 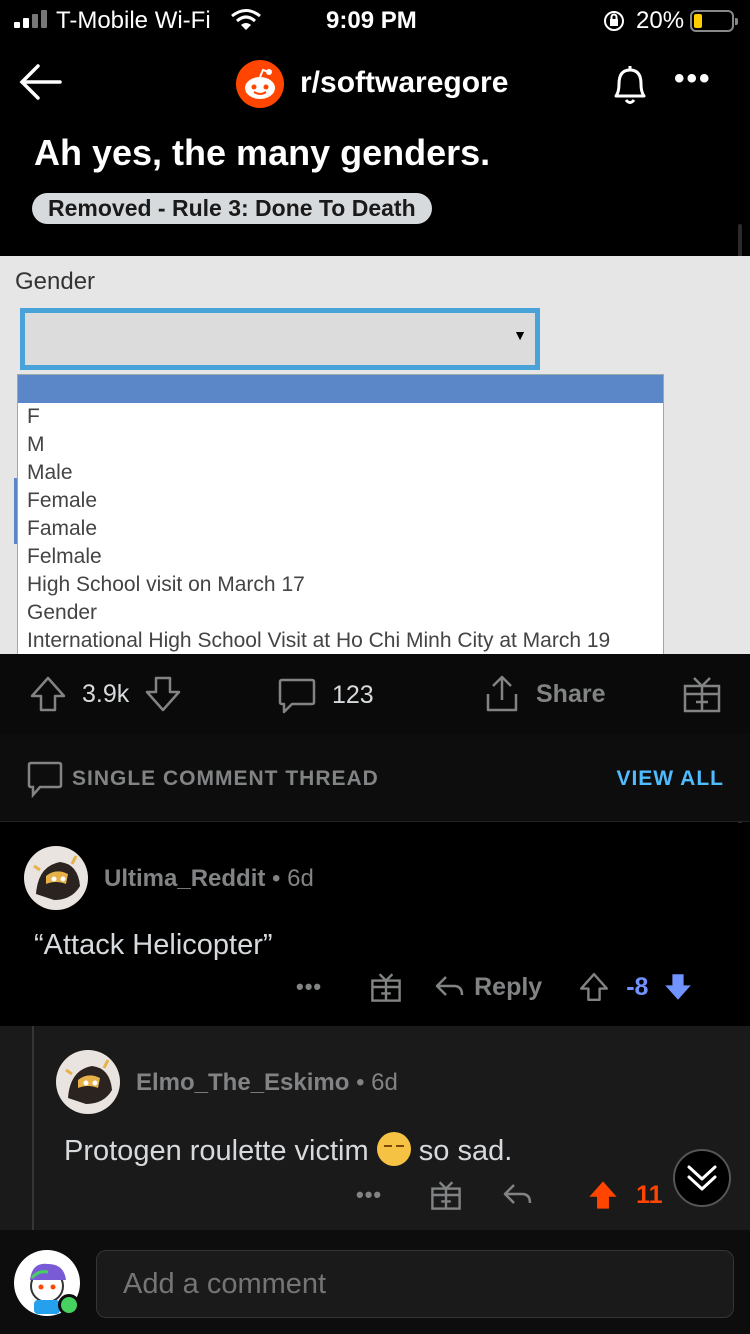 What do you see at coordinates (630, 84) in the screenshot?
I see `bell-icon` at bounding box center [630, 84].